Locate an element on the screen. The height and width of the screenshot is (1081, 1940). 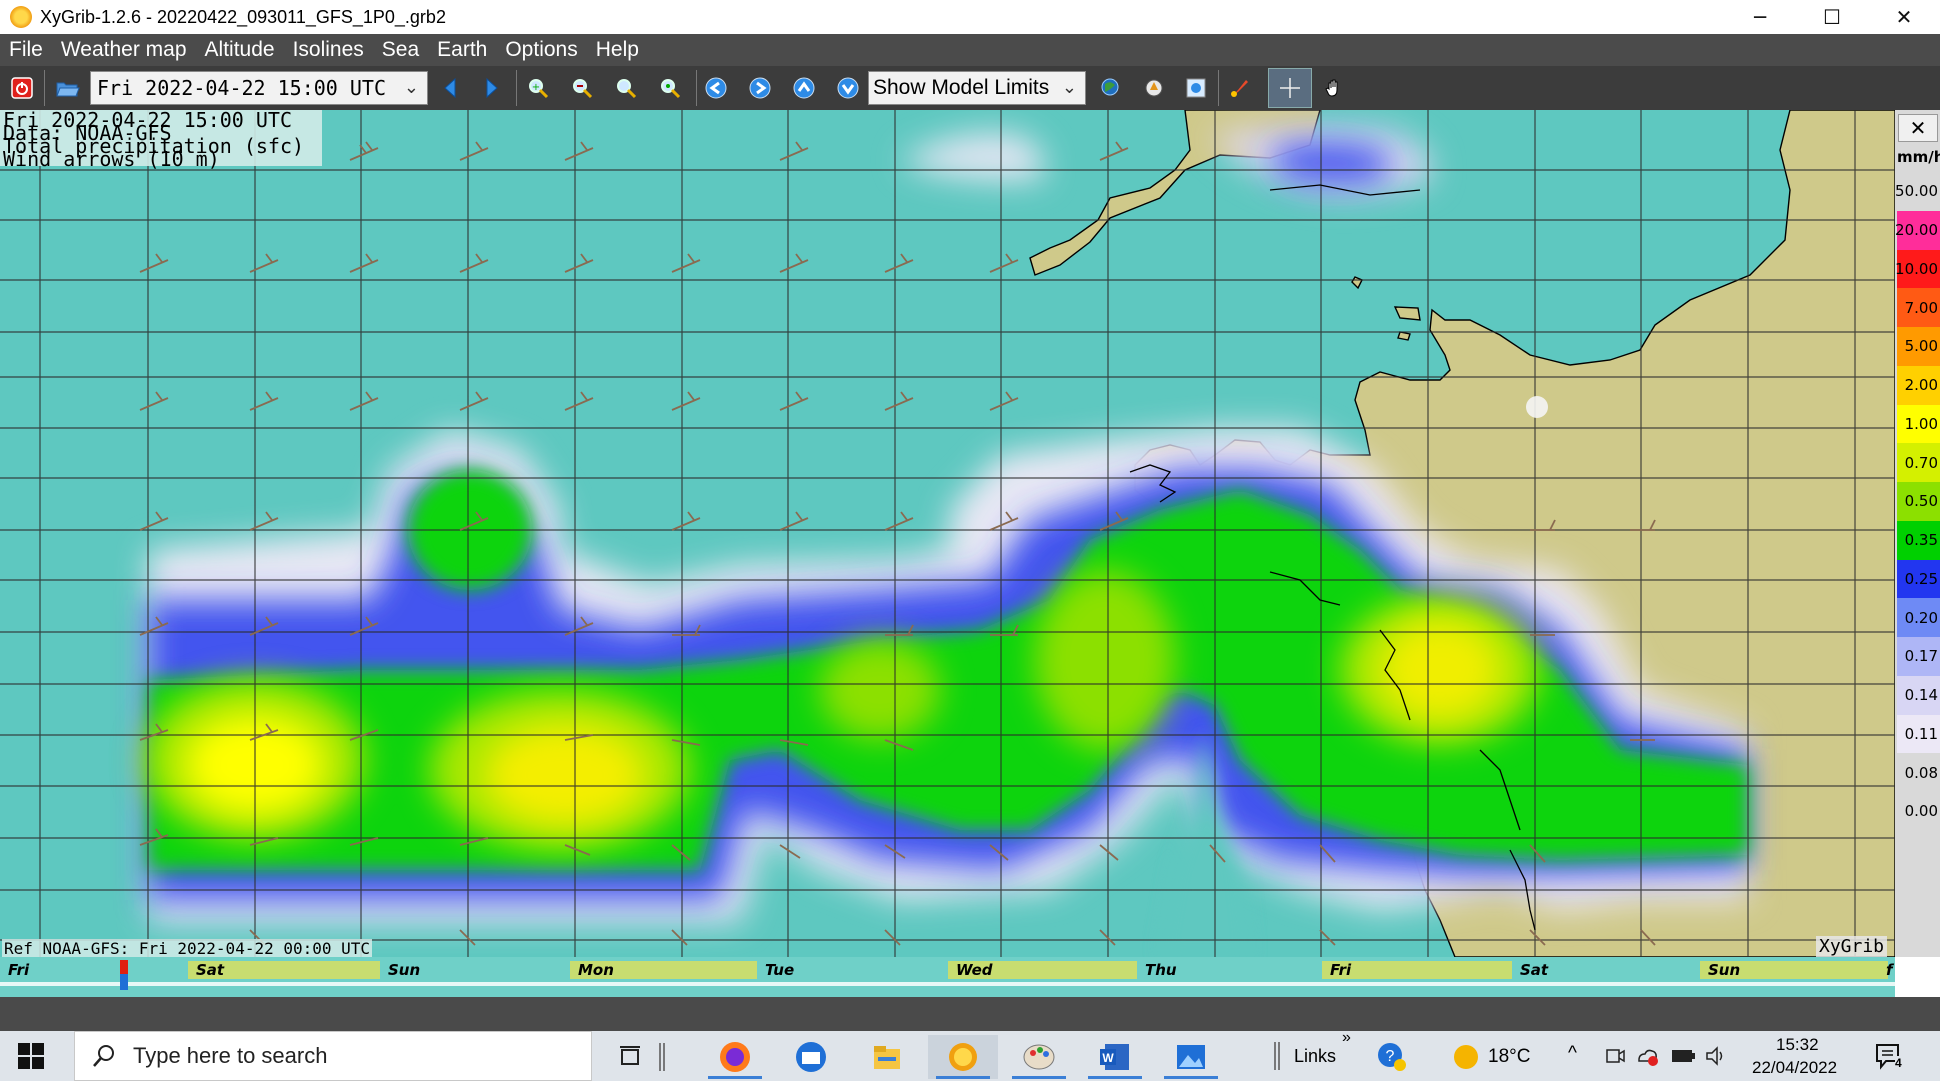
menu-help: Help is located at coordinates (617, 50).